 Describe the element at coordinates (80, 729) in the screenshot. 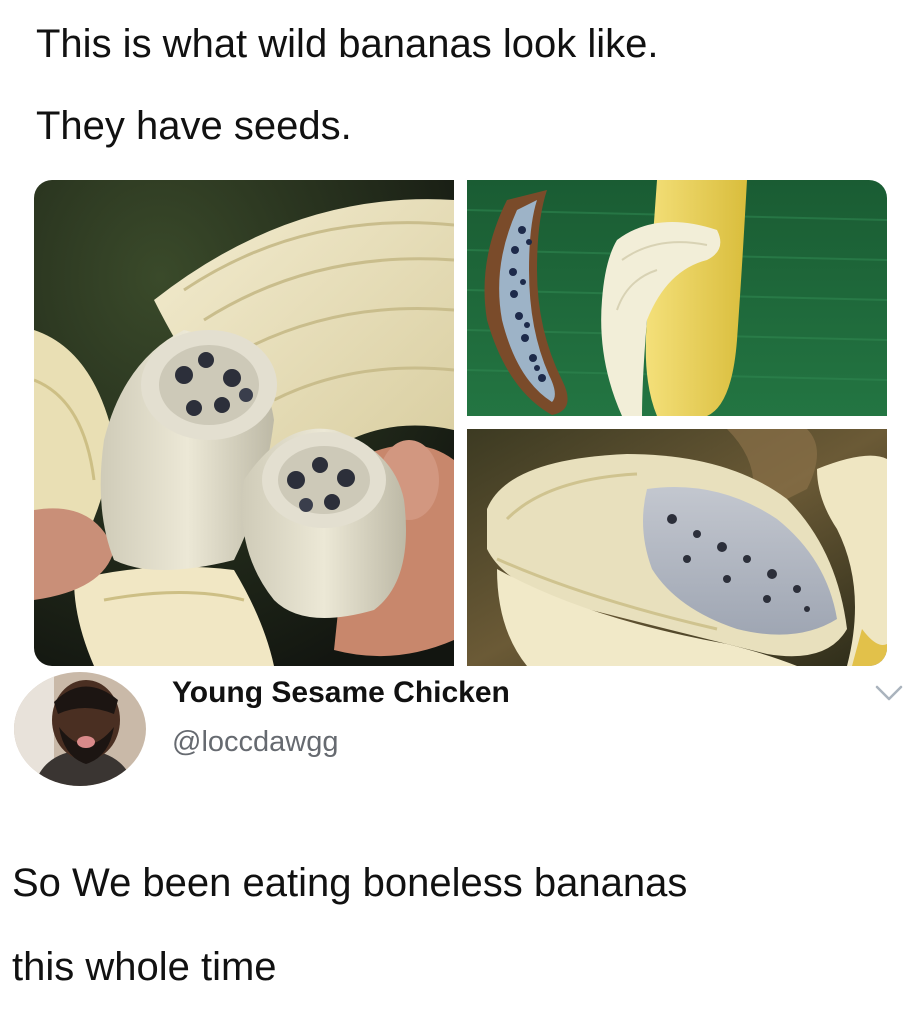

I see `user-avatar-photo` at that location.